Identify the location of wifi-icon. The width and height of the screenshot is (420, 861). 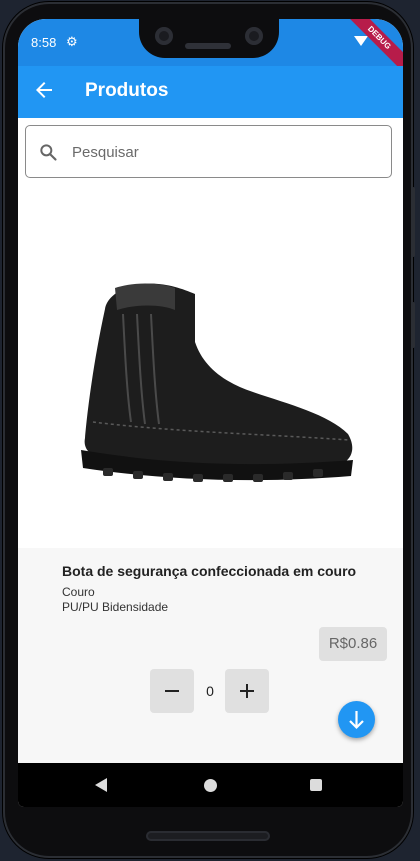
(361, 41).